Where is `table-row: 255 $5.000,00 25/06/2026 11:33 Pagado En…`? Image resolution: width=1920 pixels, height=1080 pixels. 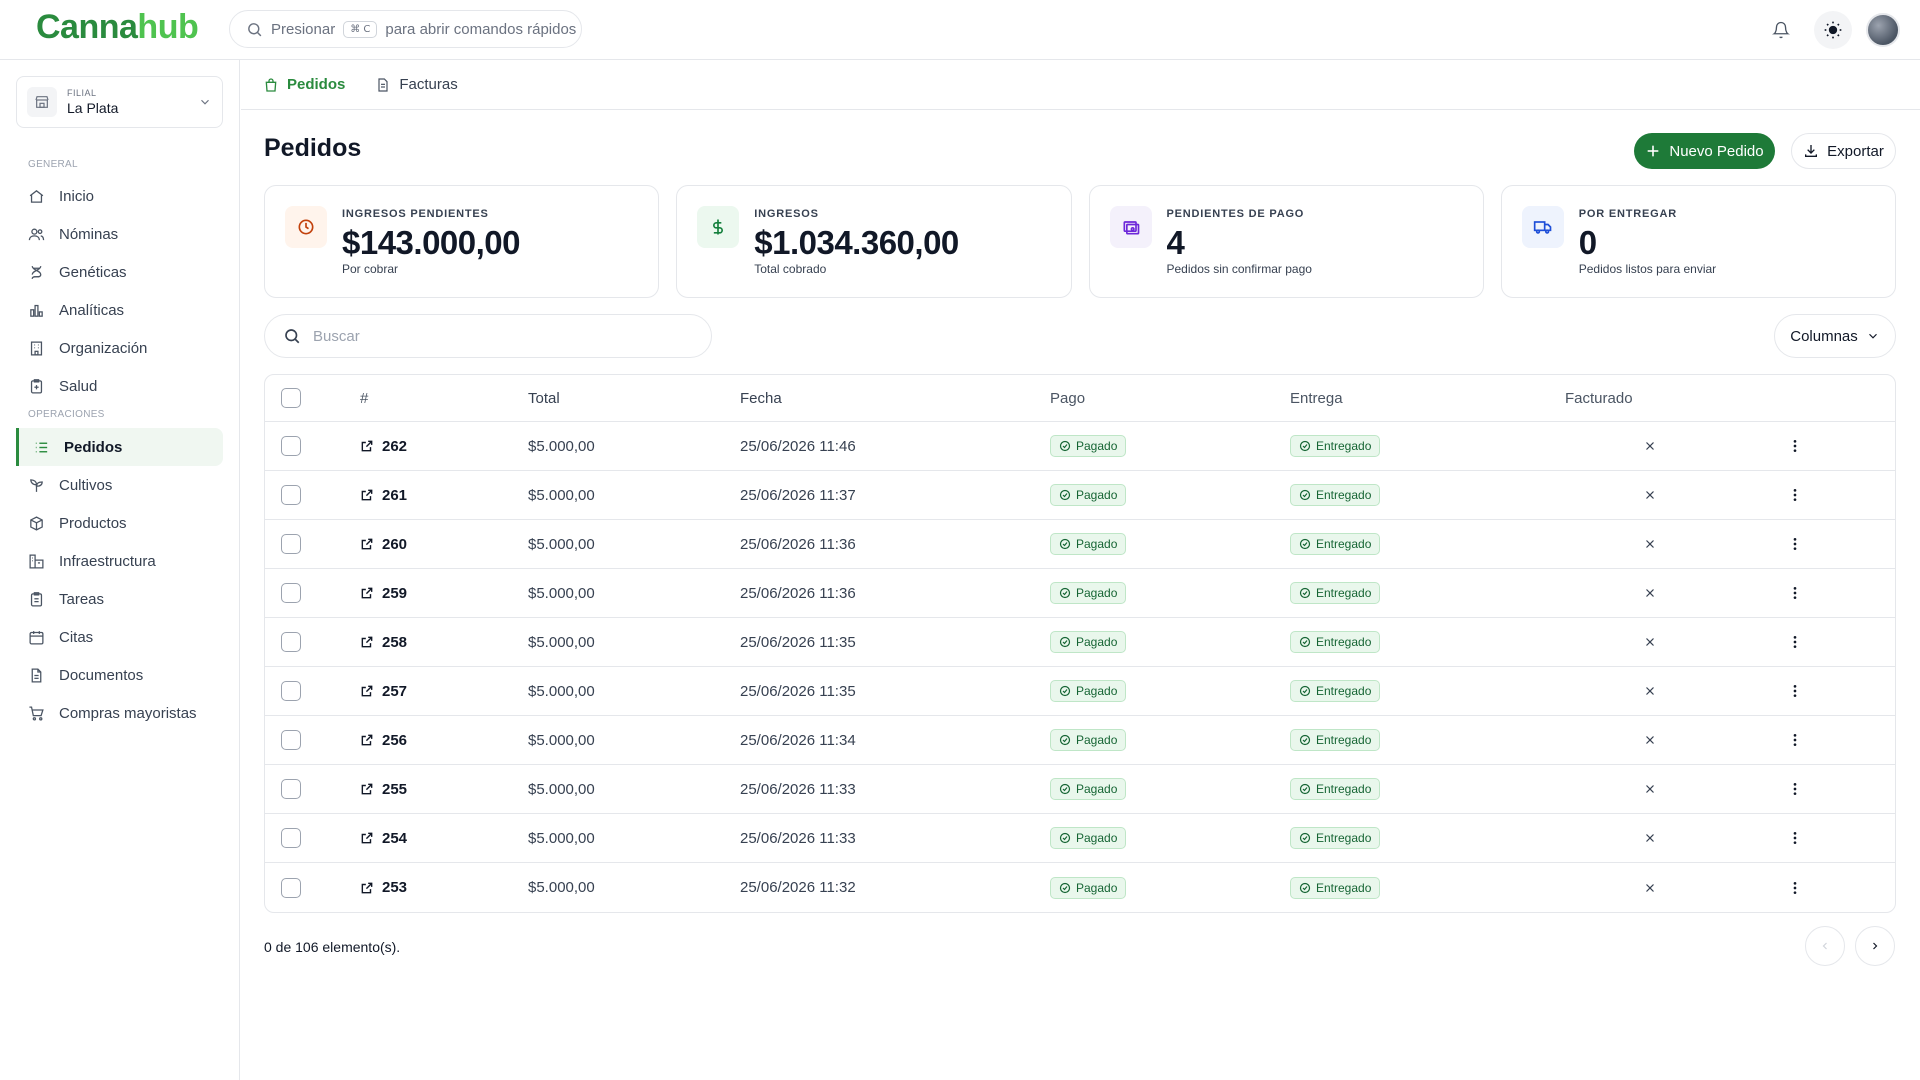
table-row: 255 $5.000,00 25/06/2026 11:33 Pagado En… is located at coordinates (1080, 789).